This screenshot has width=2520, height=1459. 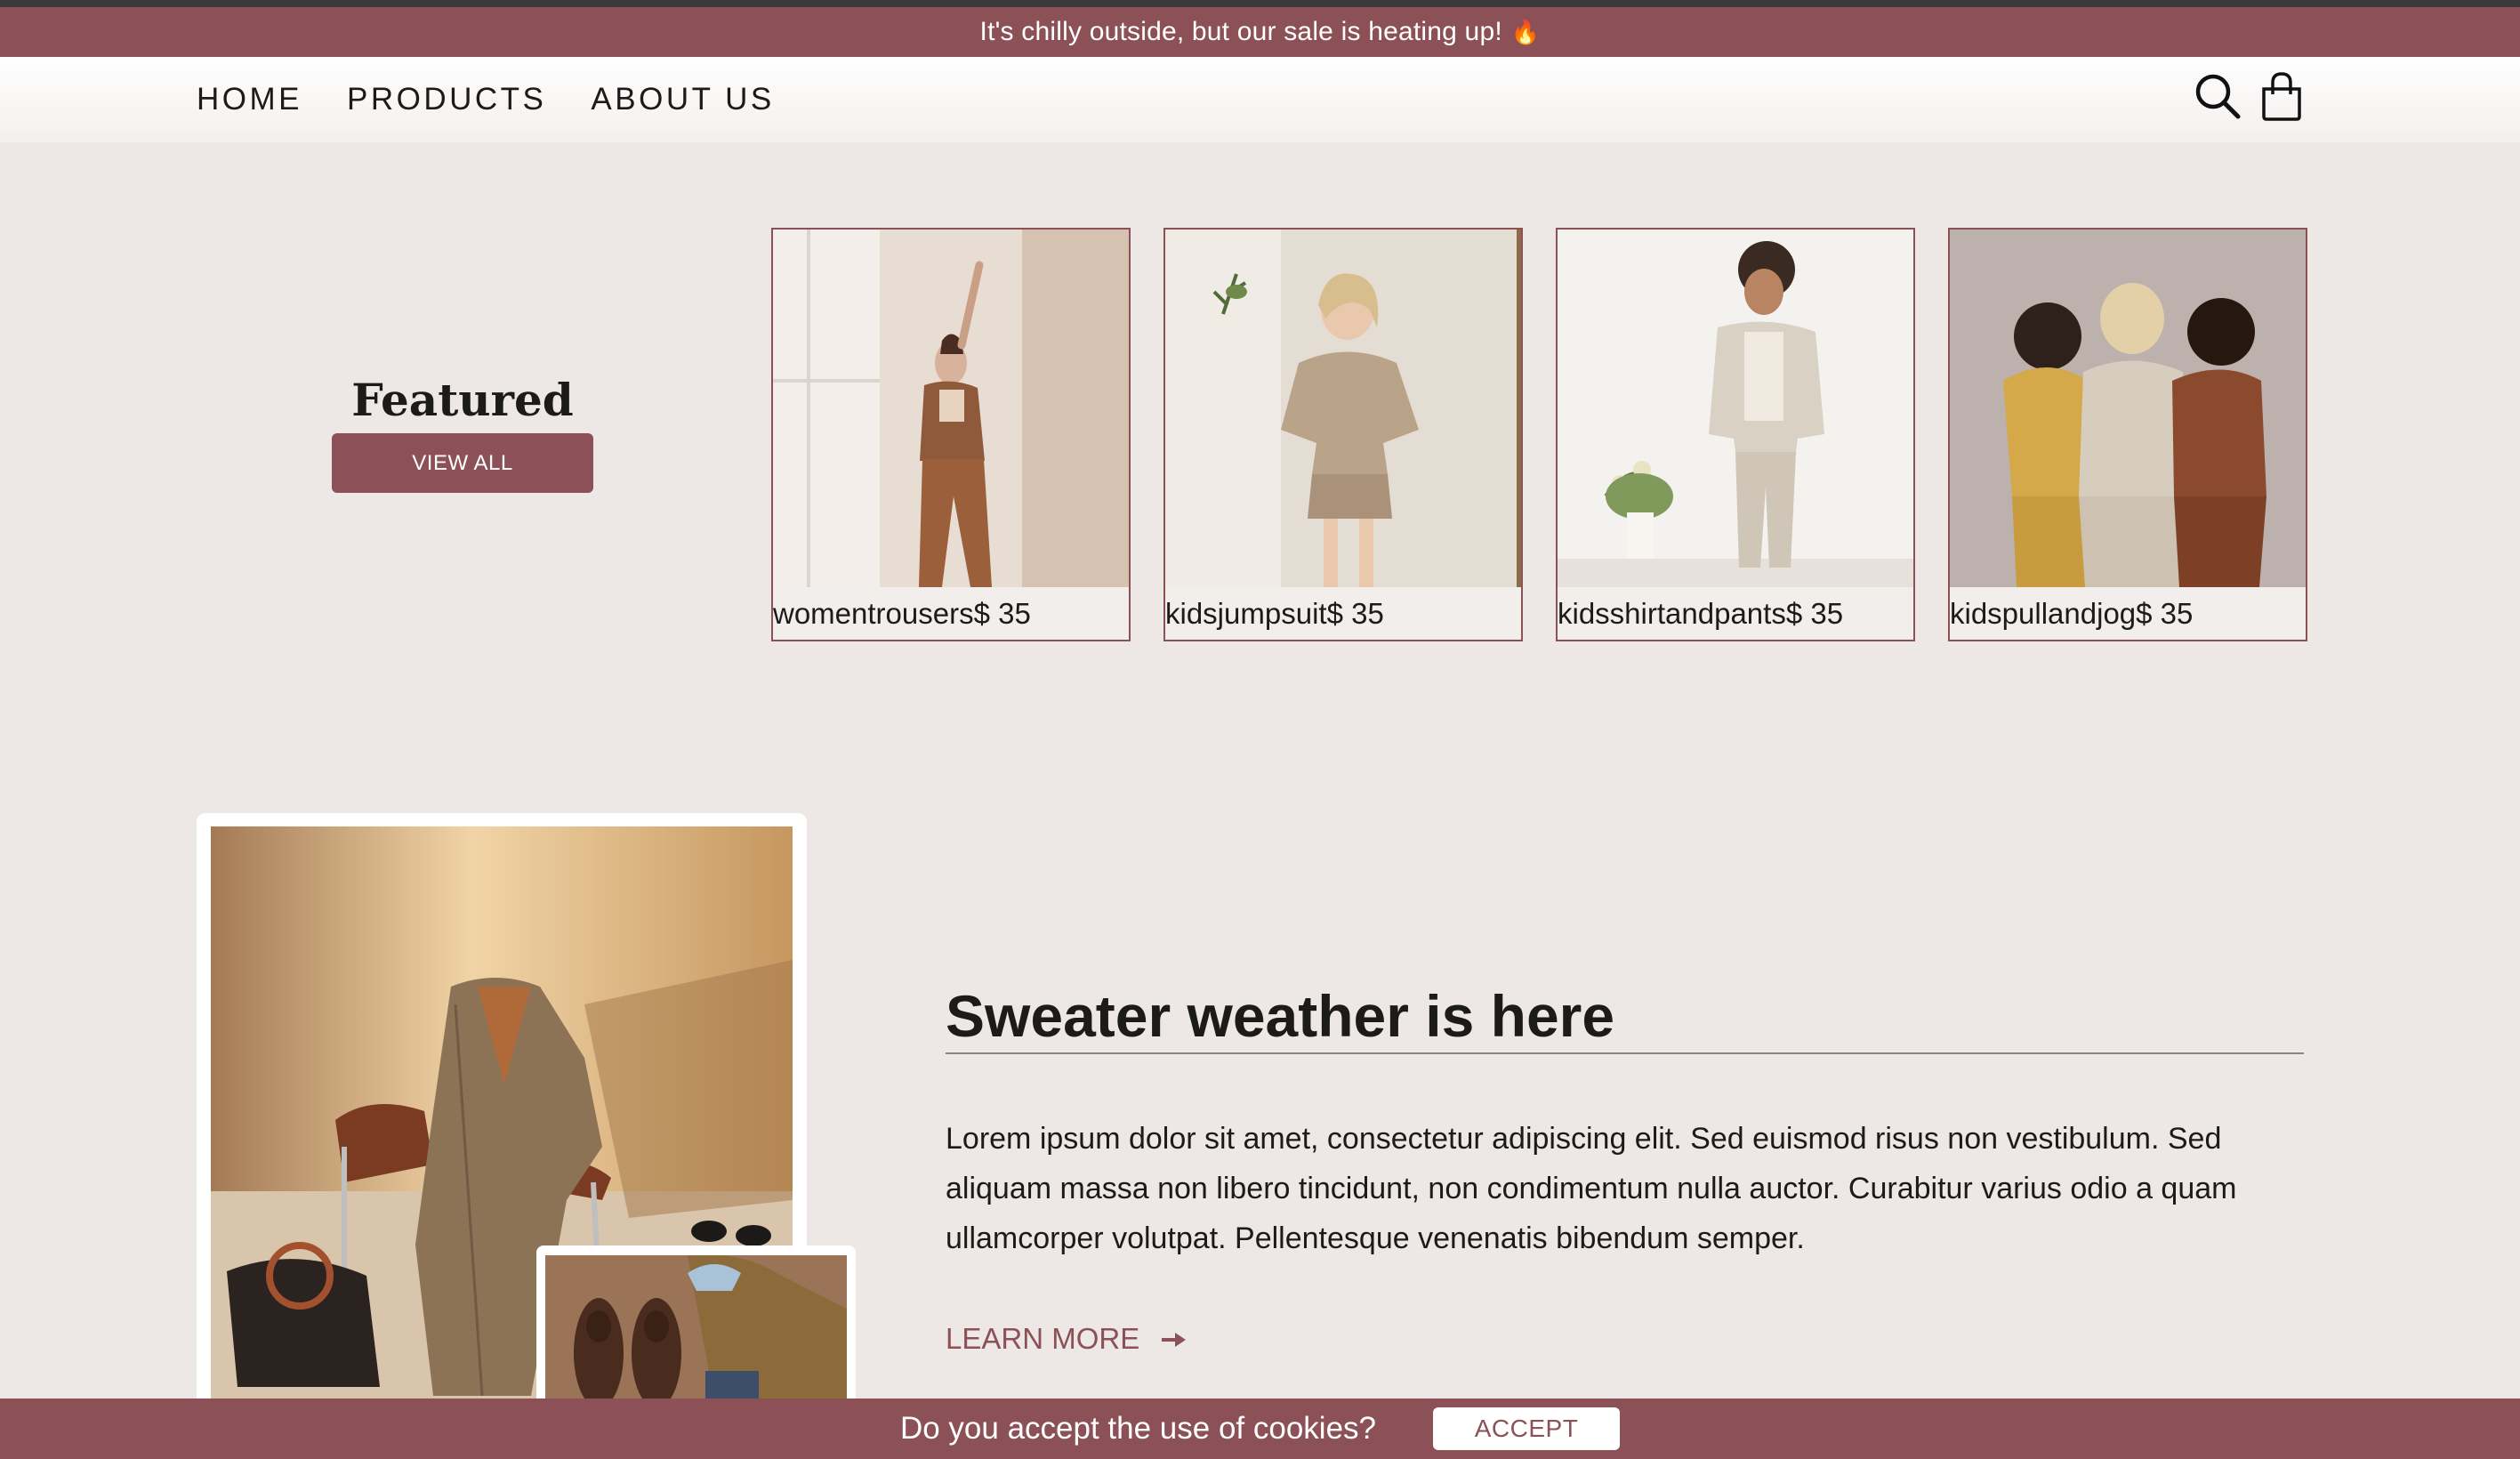 I want to click on feature-sub-photo-frame, so click(x=696, y=1322).